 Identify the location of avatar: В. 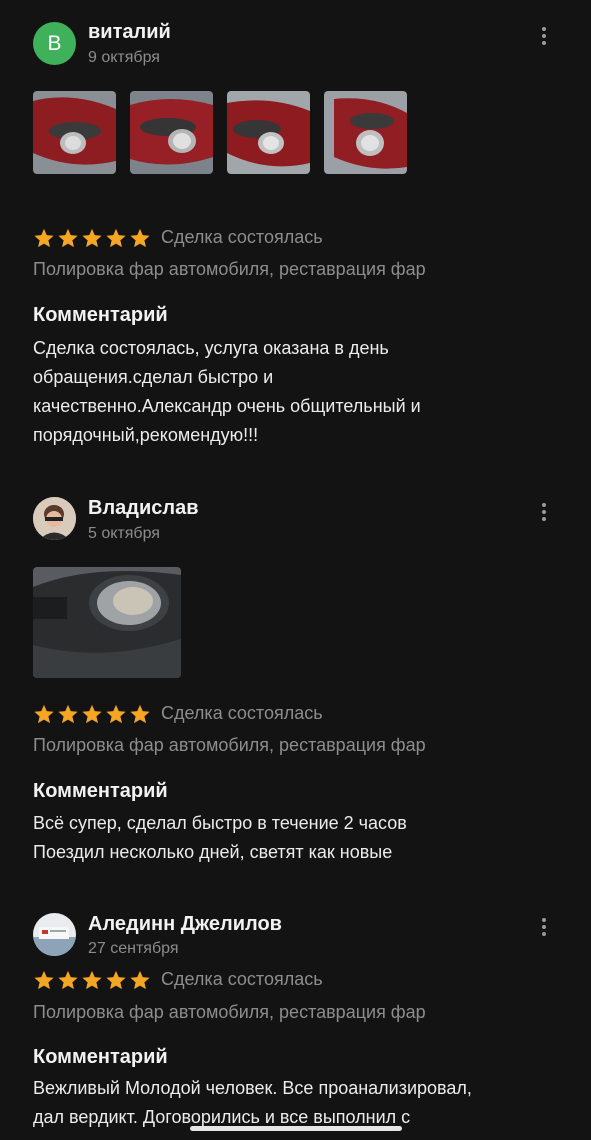
(54, 43).